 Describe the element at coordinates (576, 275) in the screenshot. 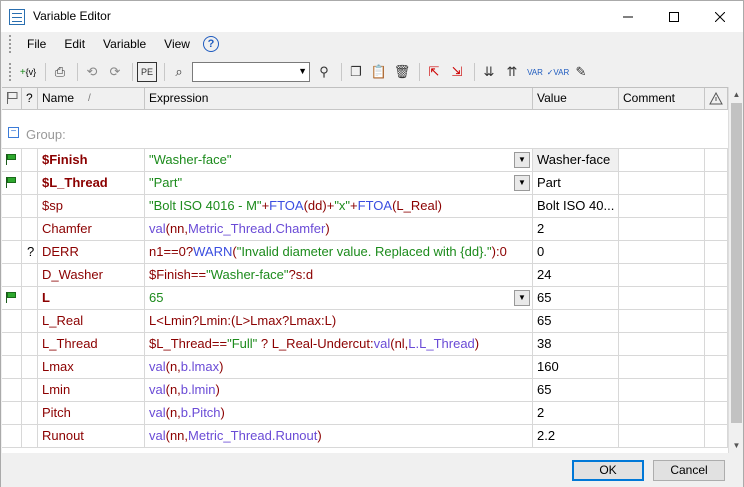

I see `value-cell: 24` at that location.